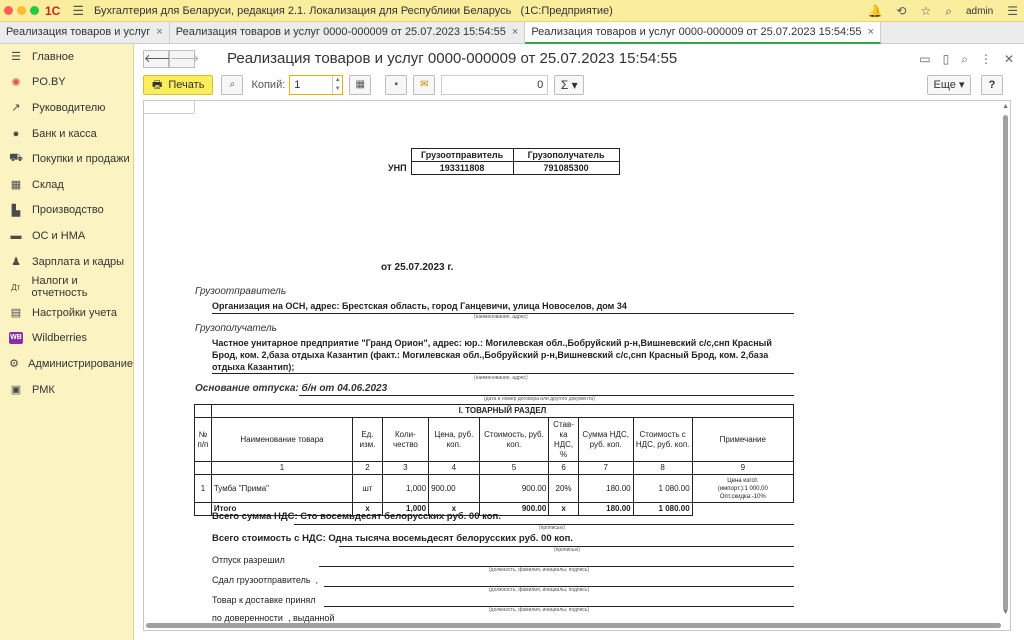  Describe the element at coordinates (360, 85) in the screenshot. I see `edit-button: ▦` at that location.